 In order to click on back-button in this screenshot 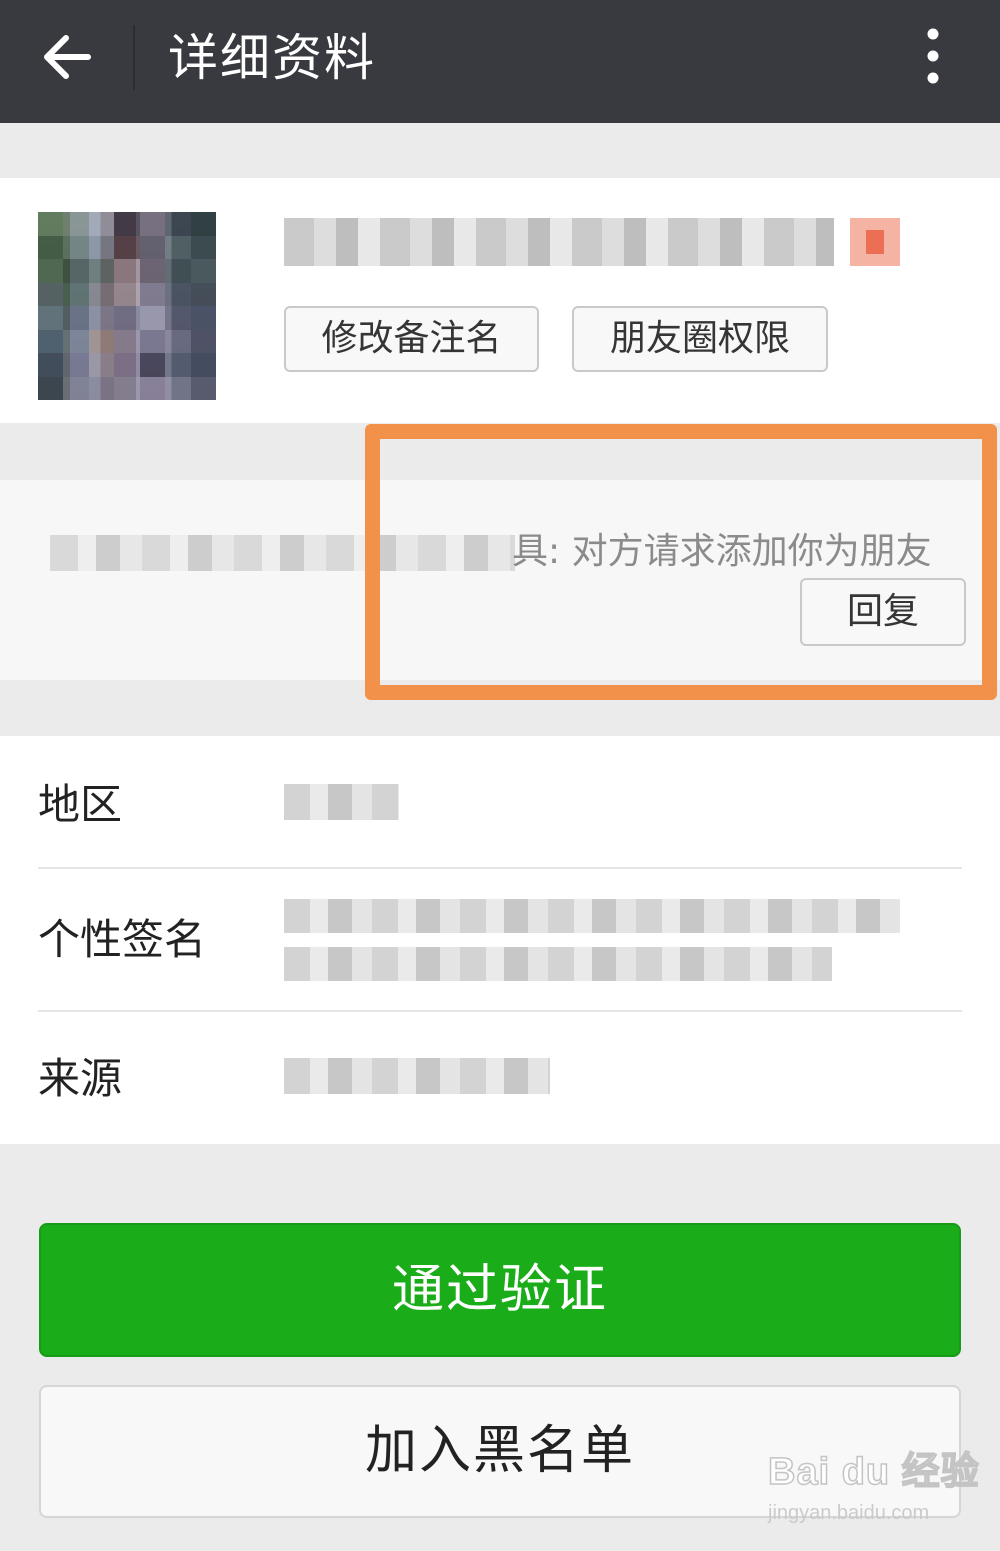, I will do `click(70, 57)`.